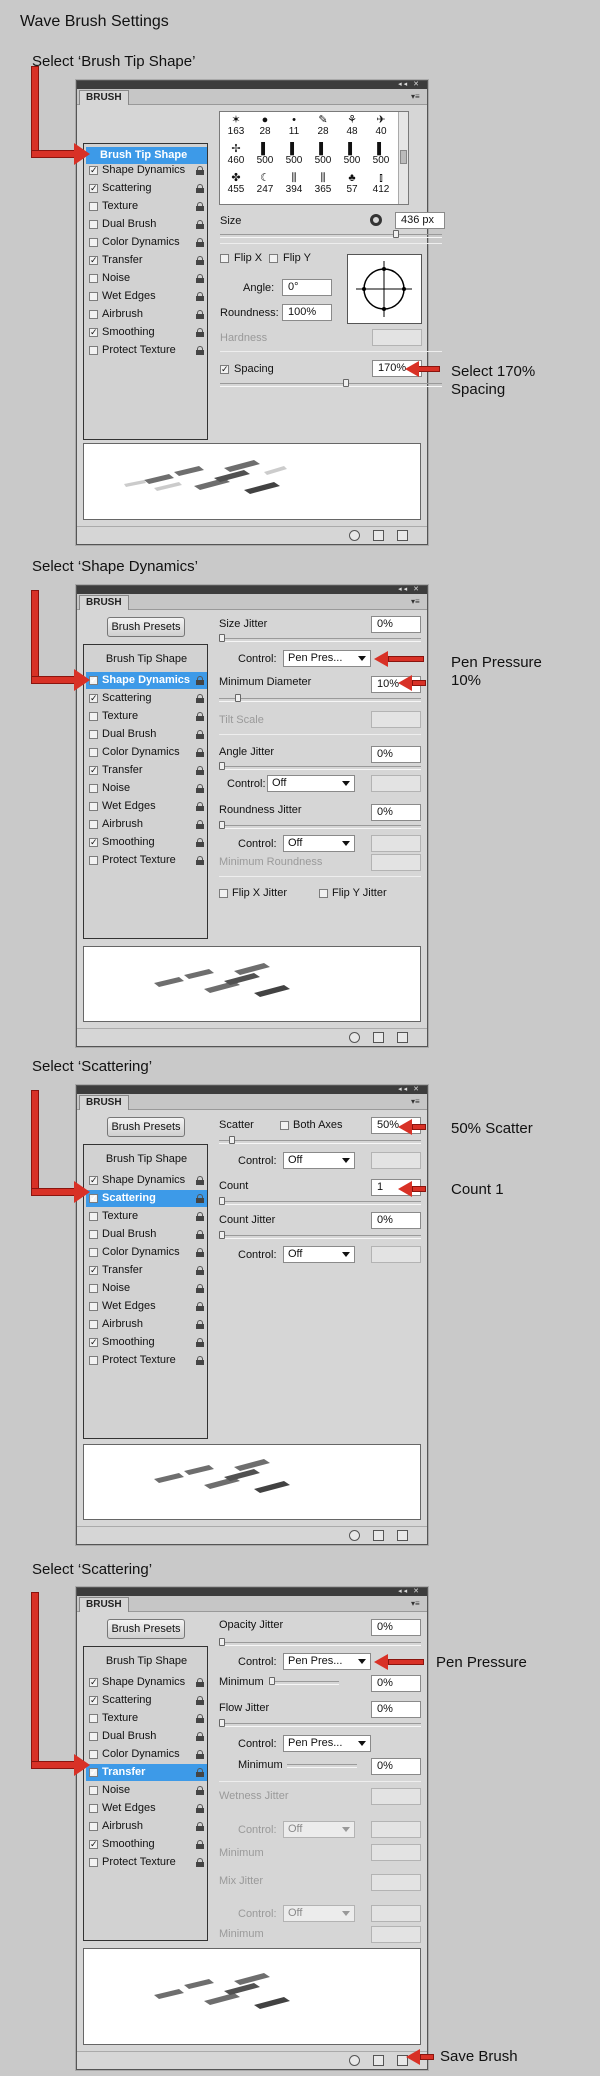  What do you see at coordinates (146, 806) in the screenshot?
I see `sidebar-item-wet-edges: Wet Edges` at bounding box center [146, 806].